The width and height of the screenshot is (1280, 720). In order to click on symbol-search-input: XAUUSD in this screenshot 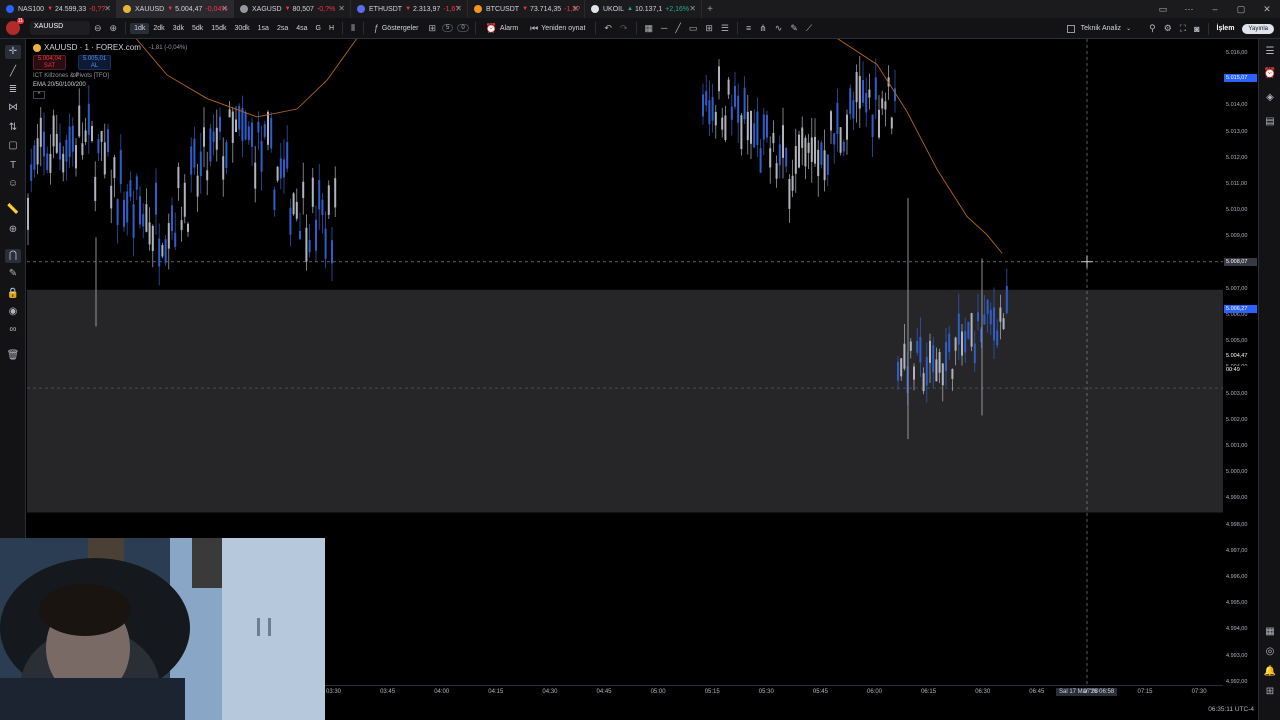, I will do `click(60, 28)`.